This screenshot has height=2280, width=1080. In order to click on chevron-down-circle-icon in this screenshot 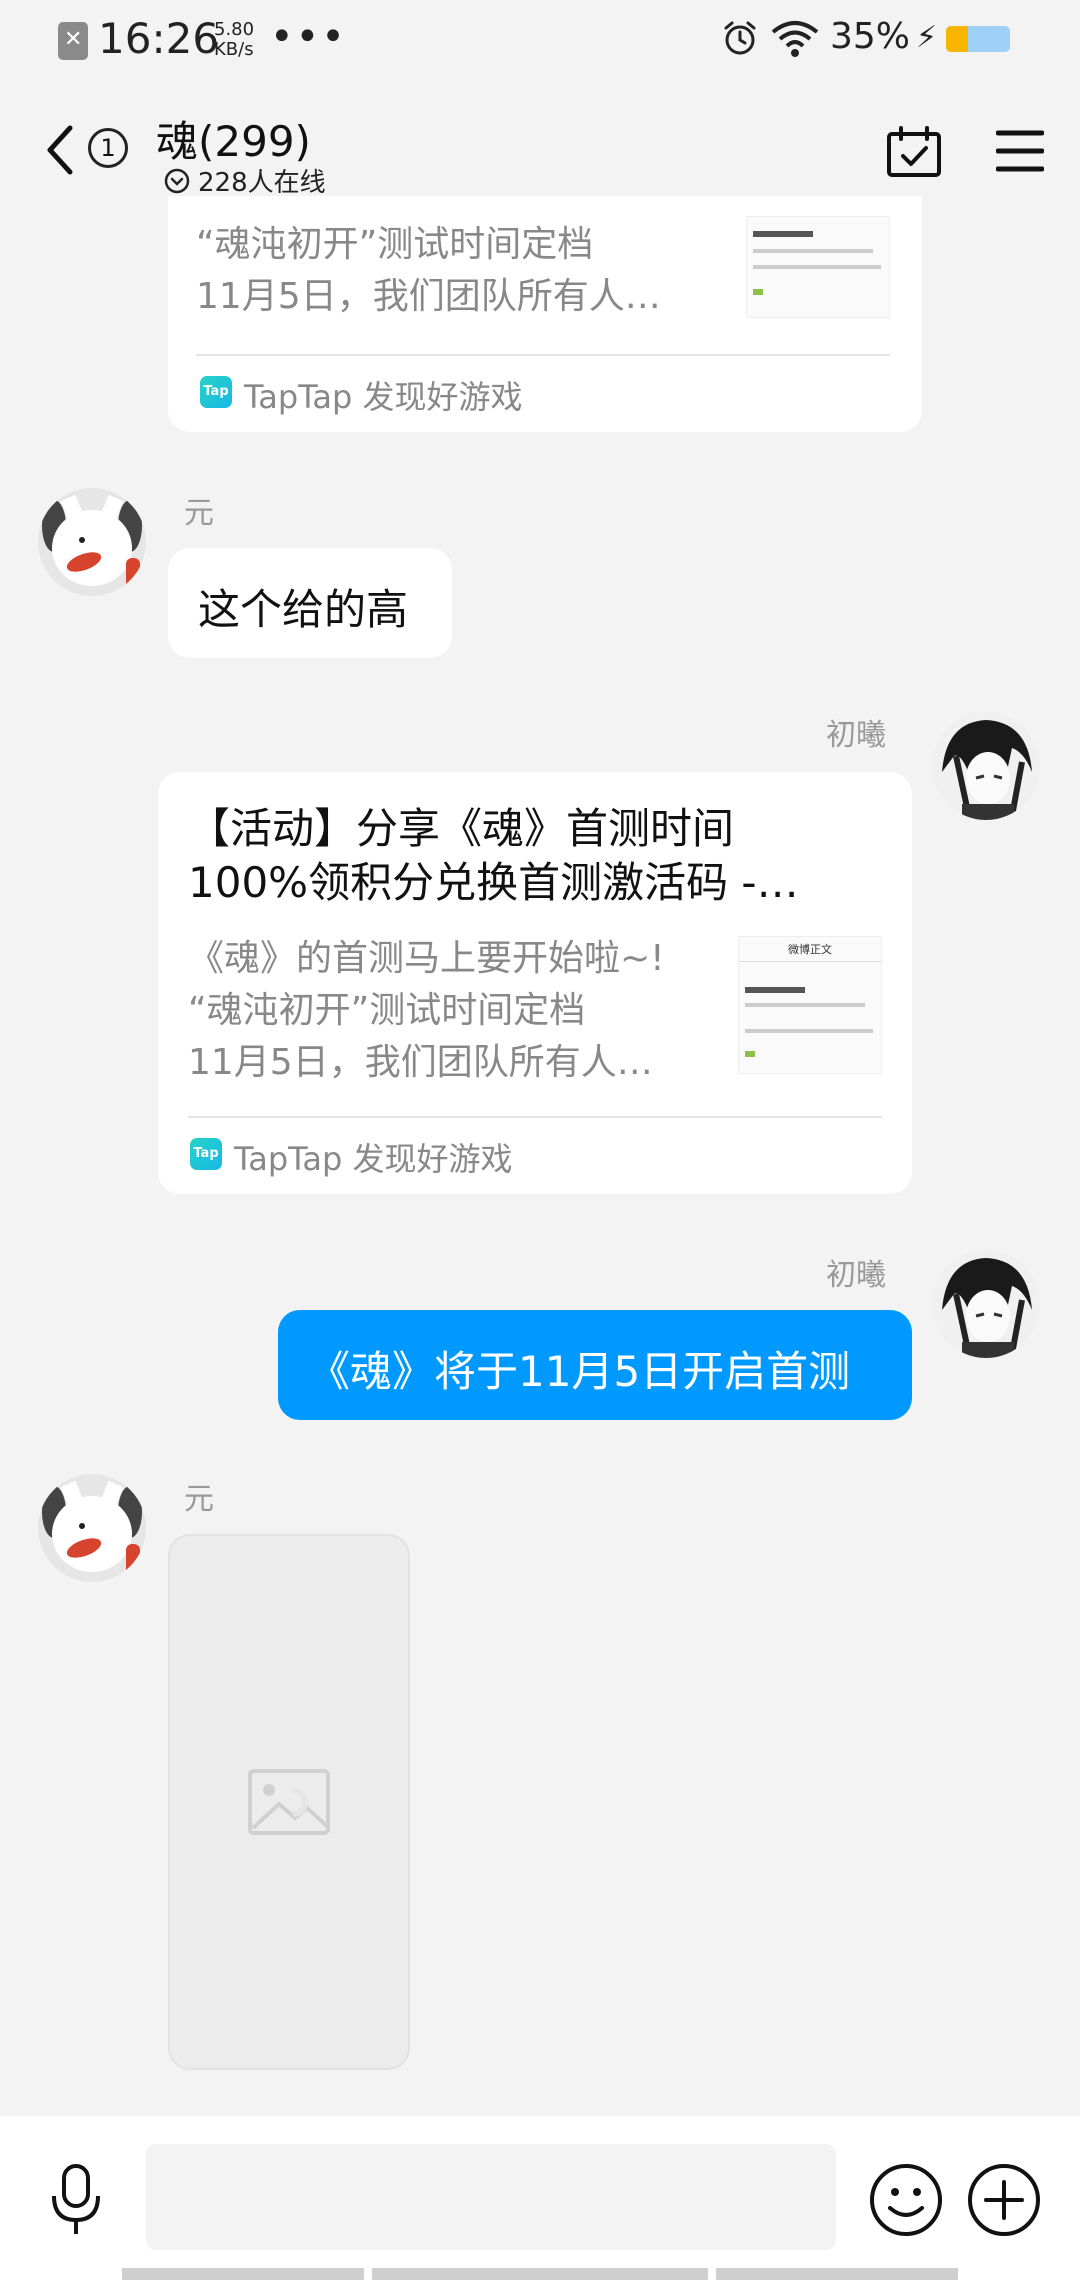, I will do `click(177, 180)`.